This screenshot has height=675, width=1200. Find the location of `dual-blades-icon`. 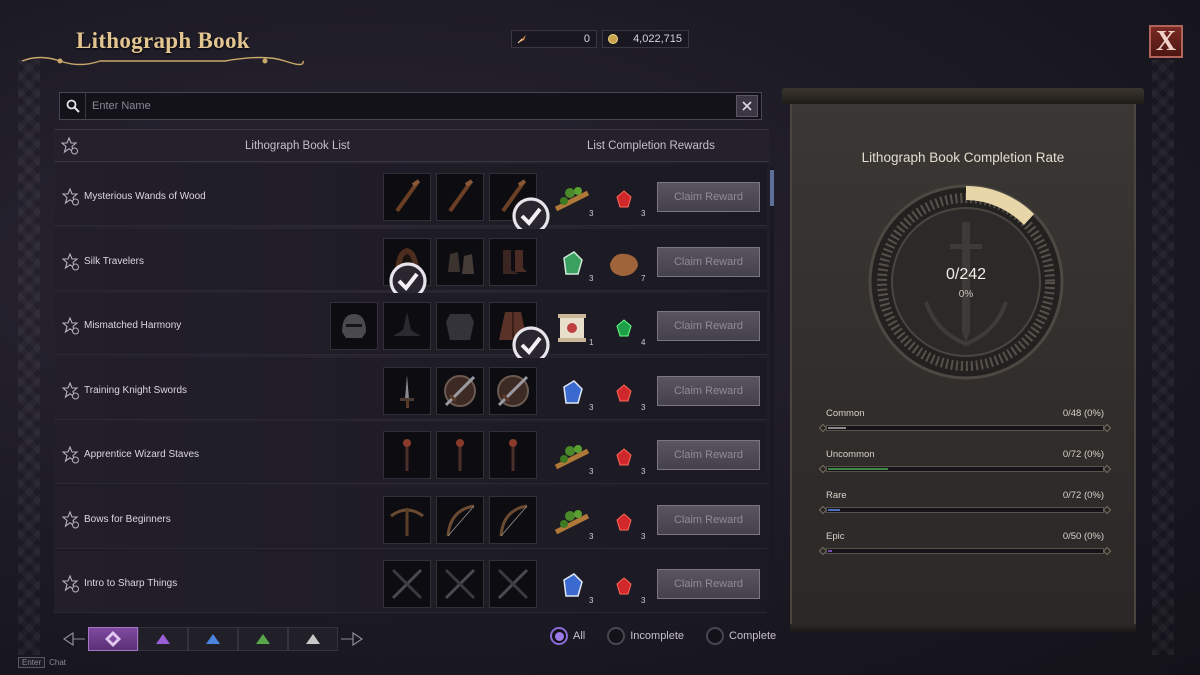

dual-blades-icon is located at coordinates (407, 584).